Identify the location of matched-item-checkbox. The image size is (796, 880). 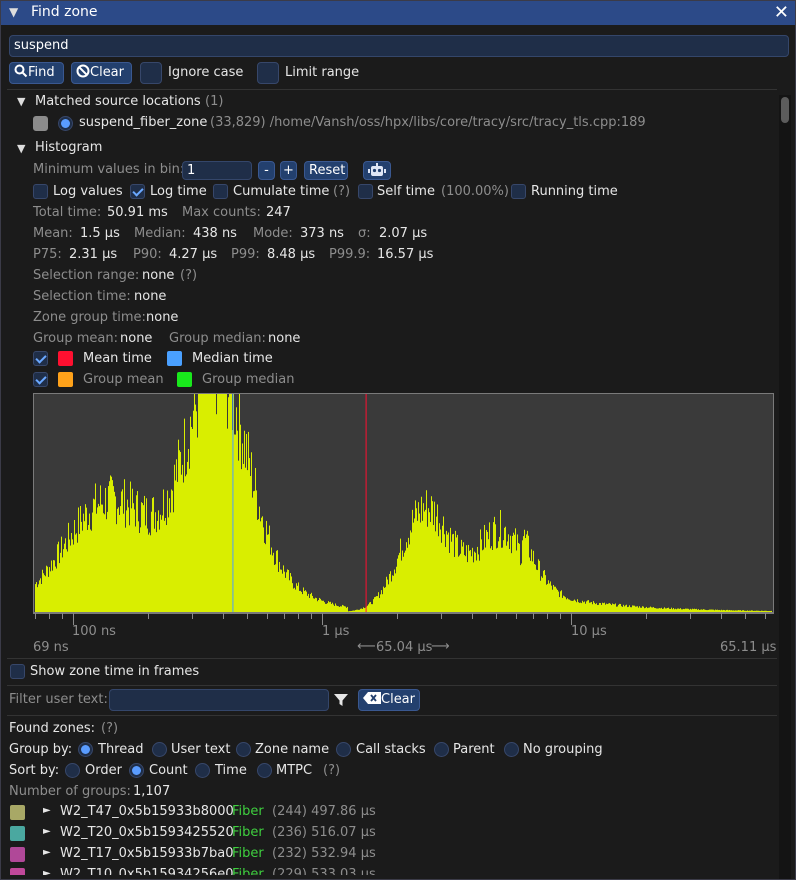
(40, 123).